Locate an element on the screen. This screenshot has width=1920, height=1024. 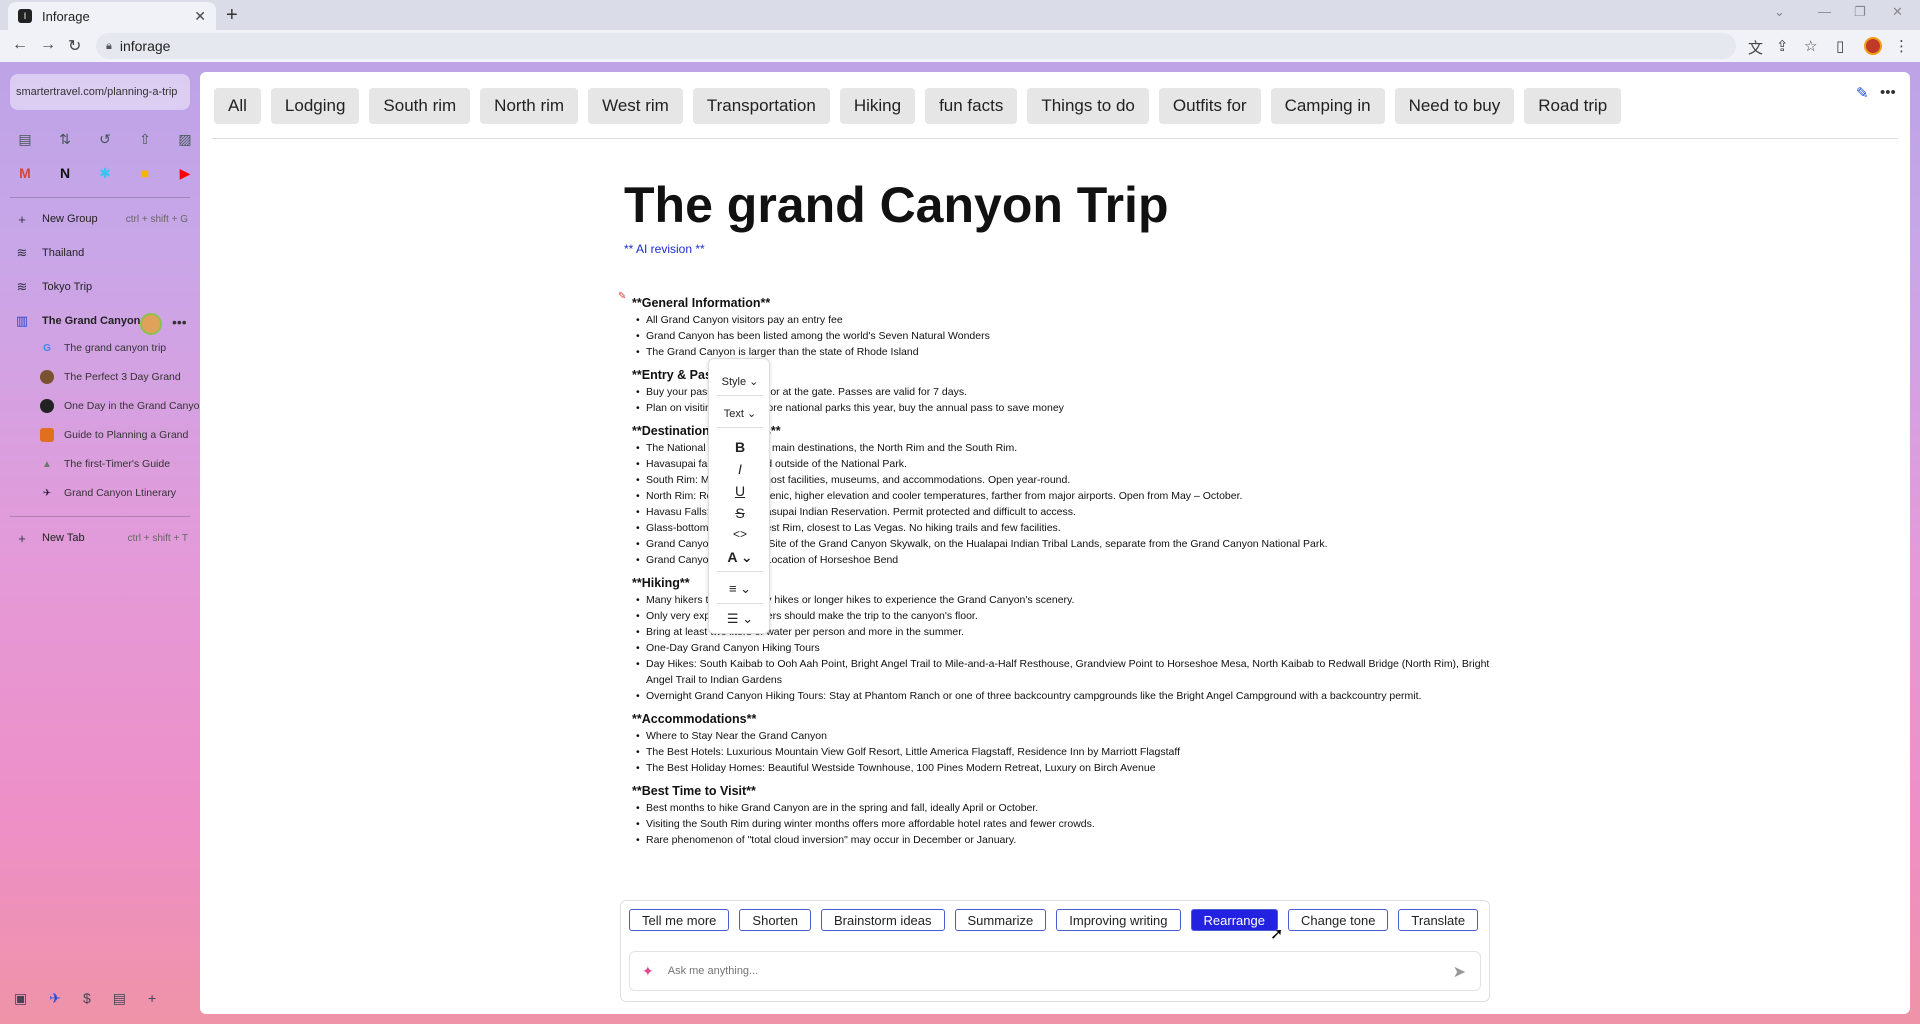
topic-chip: fun facts is located at coordinates (971, 106).